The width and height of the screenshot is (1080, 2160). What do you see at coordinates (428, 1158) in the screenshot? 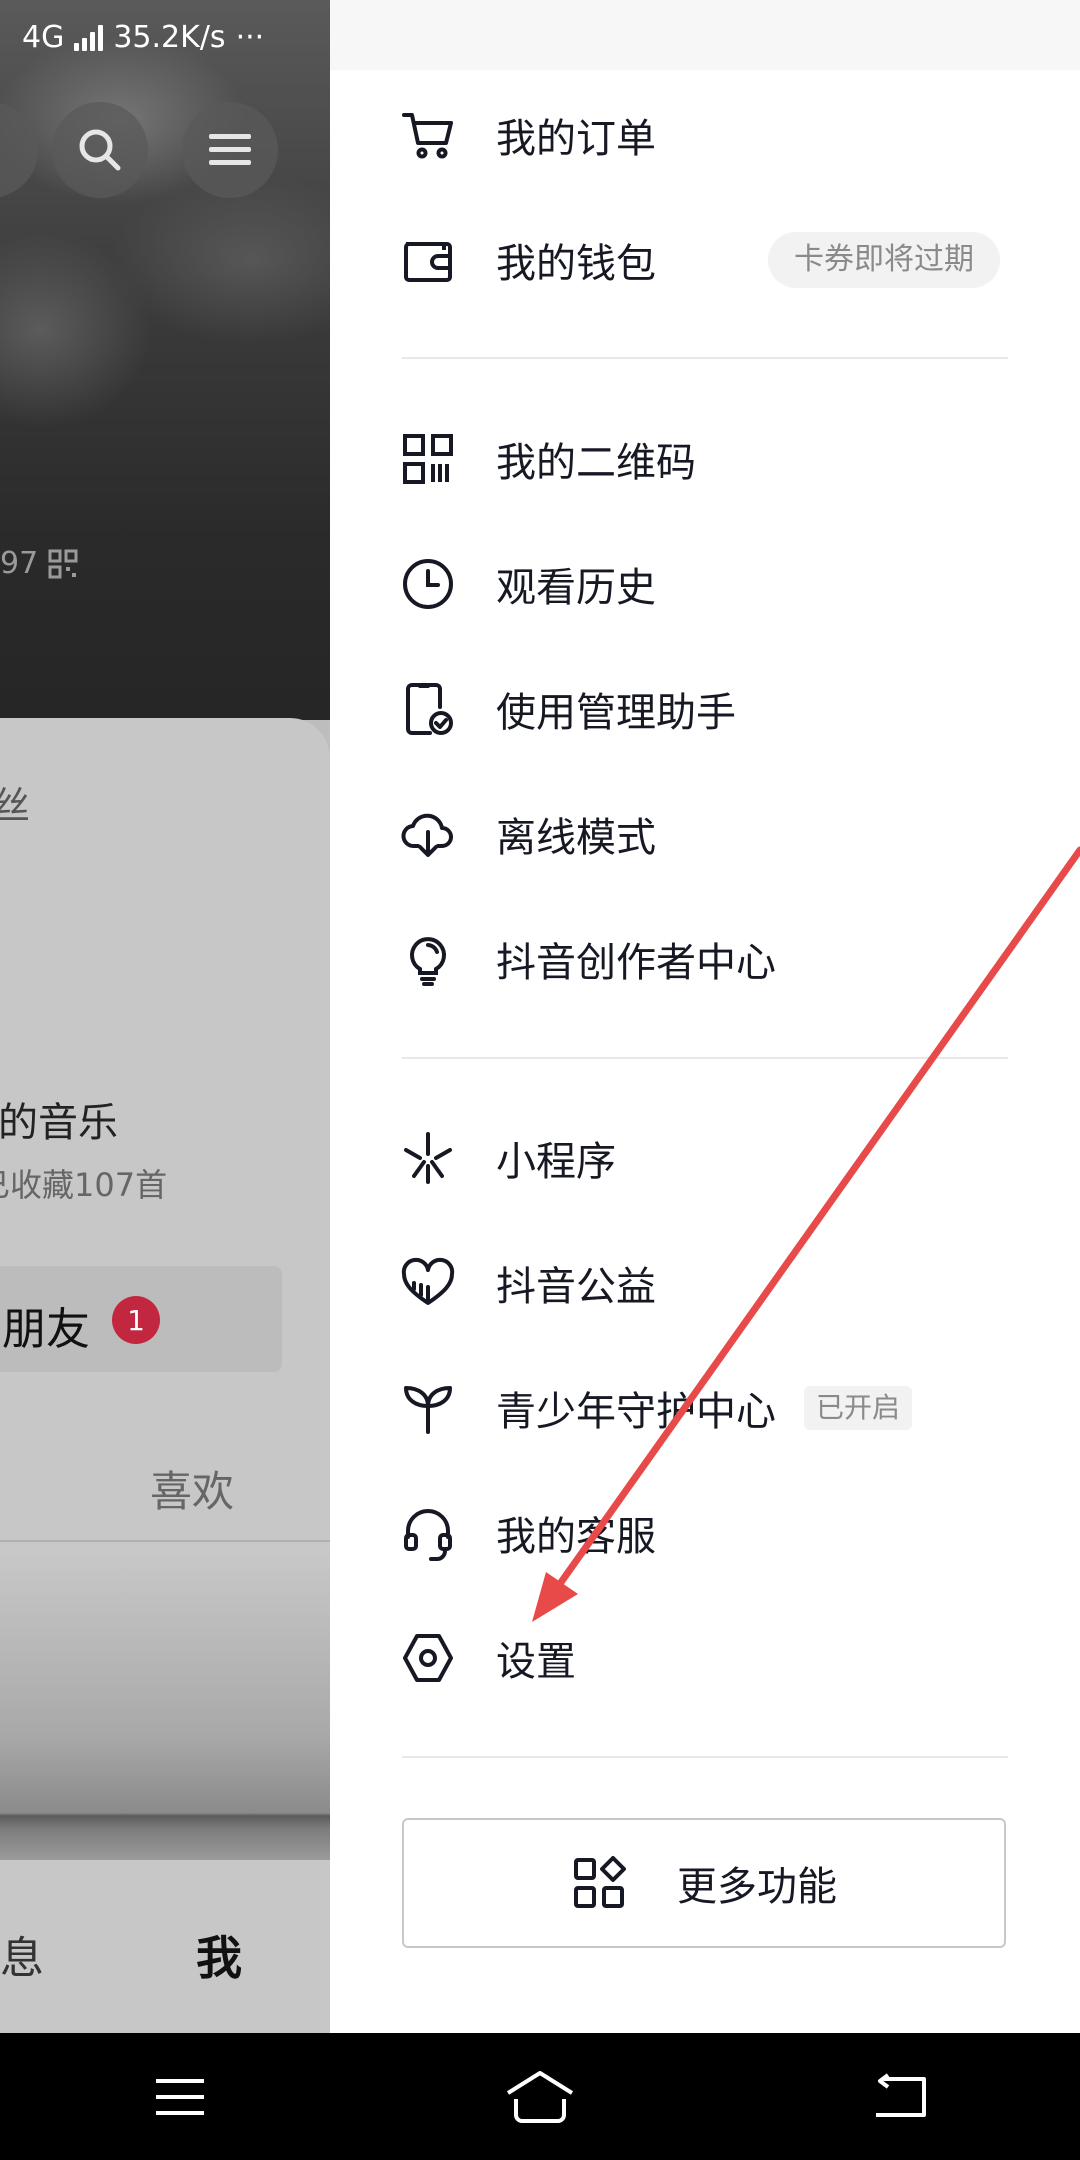
I see `mini-program-icon` at bounding box center [428, 1158].